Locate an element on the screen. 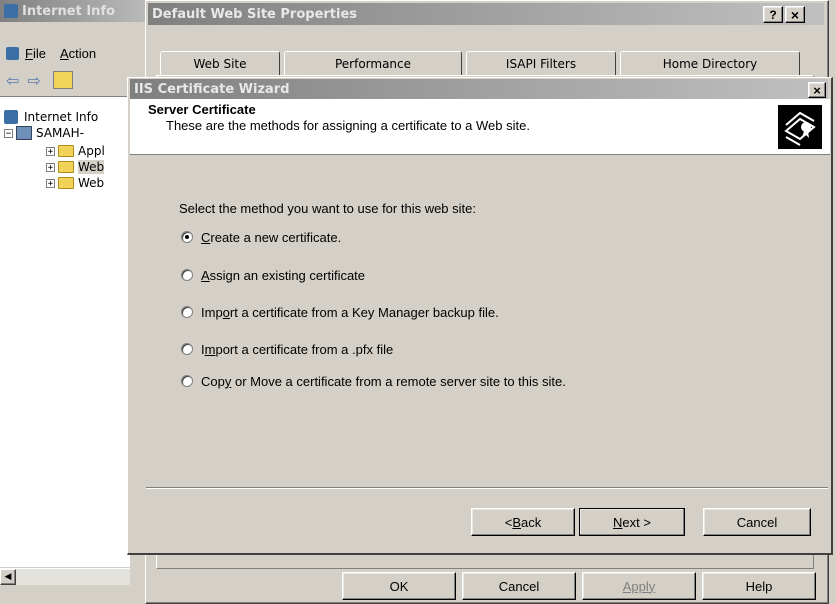  next-button: Next > is located at coordinates (632, 522).